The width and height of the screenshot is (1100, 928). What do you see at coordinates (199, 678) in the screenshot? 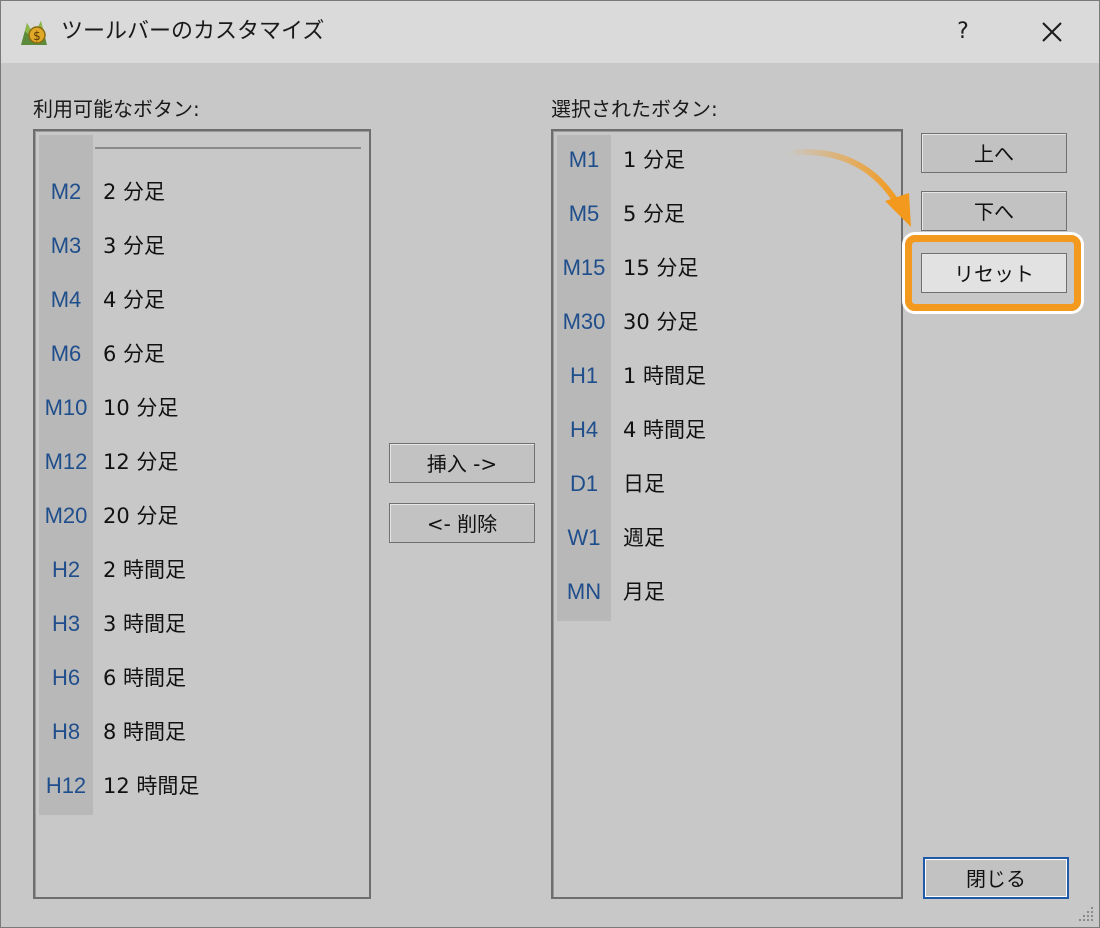
I see `list-item: H6 6 時間足` at bounding box center [199, 678].